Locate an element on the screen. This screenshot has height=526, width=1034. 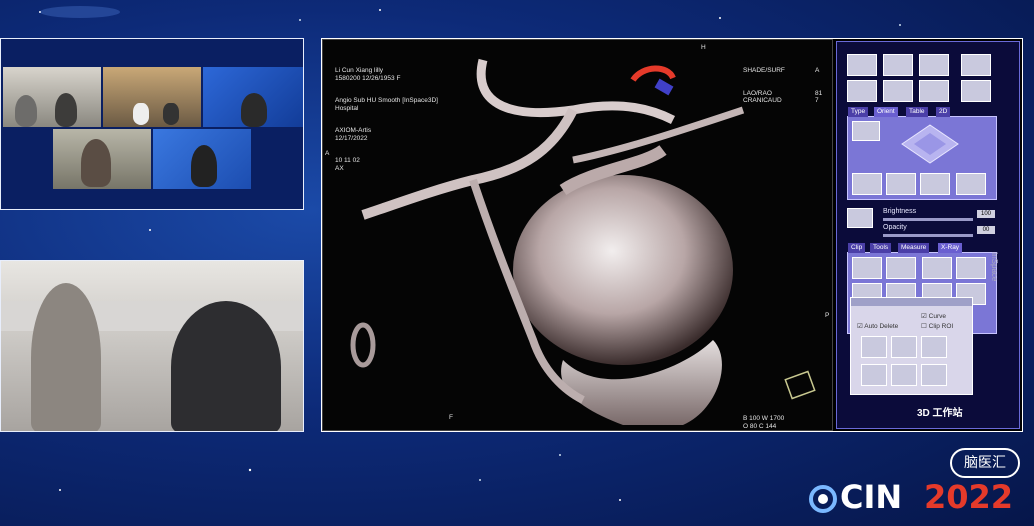
brightness-value: 100 is located at coordinates (986, 214).